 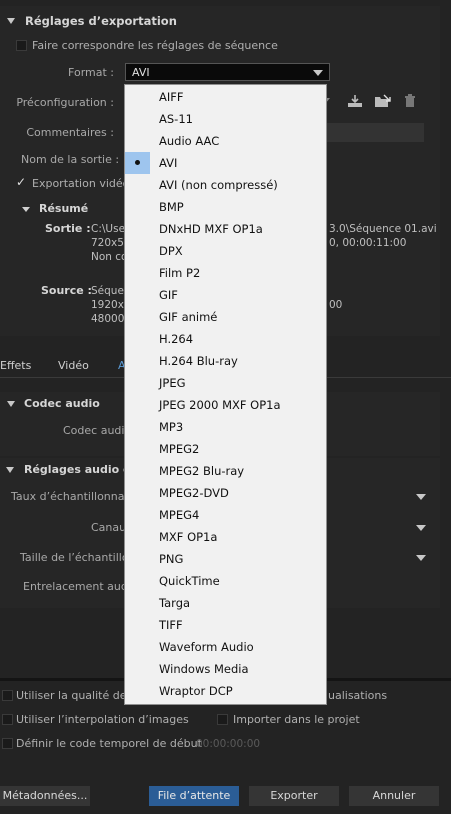 What do you see at coordinates (296, 719) in the screenshot?
I see `import-project-label: Importer dans le projet` at bounding box center [296, 719].